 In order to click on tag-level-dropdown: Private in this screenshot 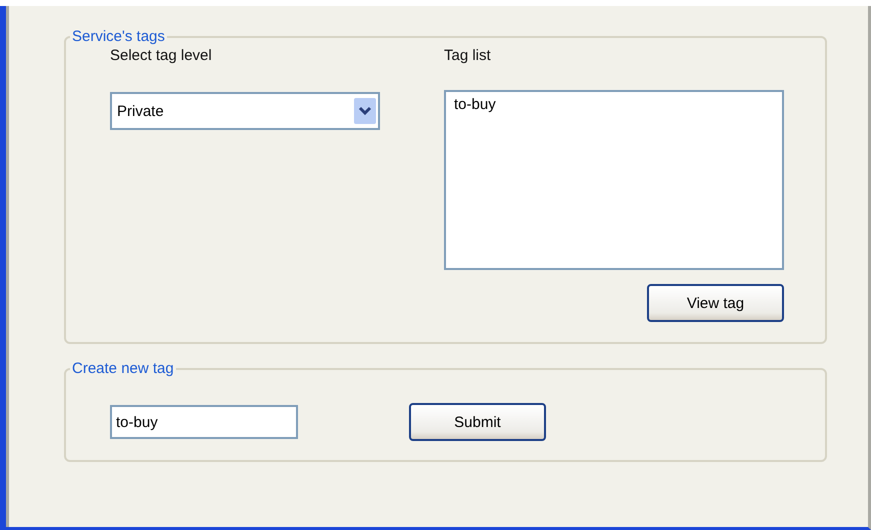, I will do `click(245, 111)`.